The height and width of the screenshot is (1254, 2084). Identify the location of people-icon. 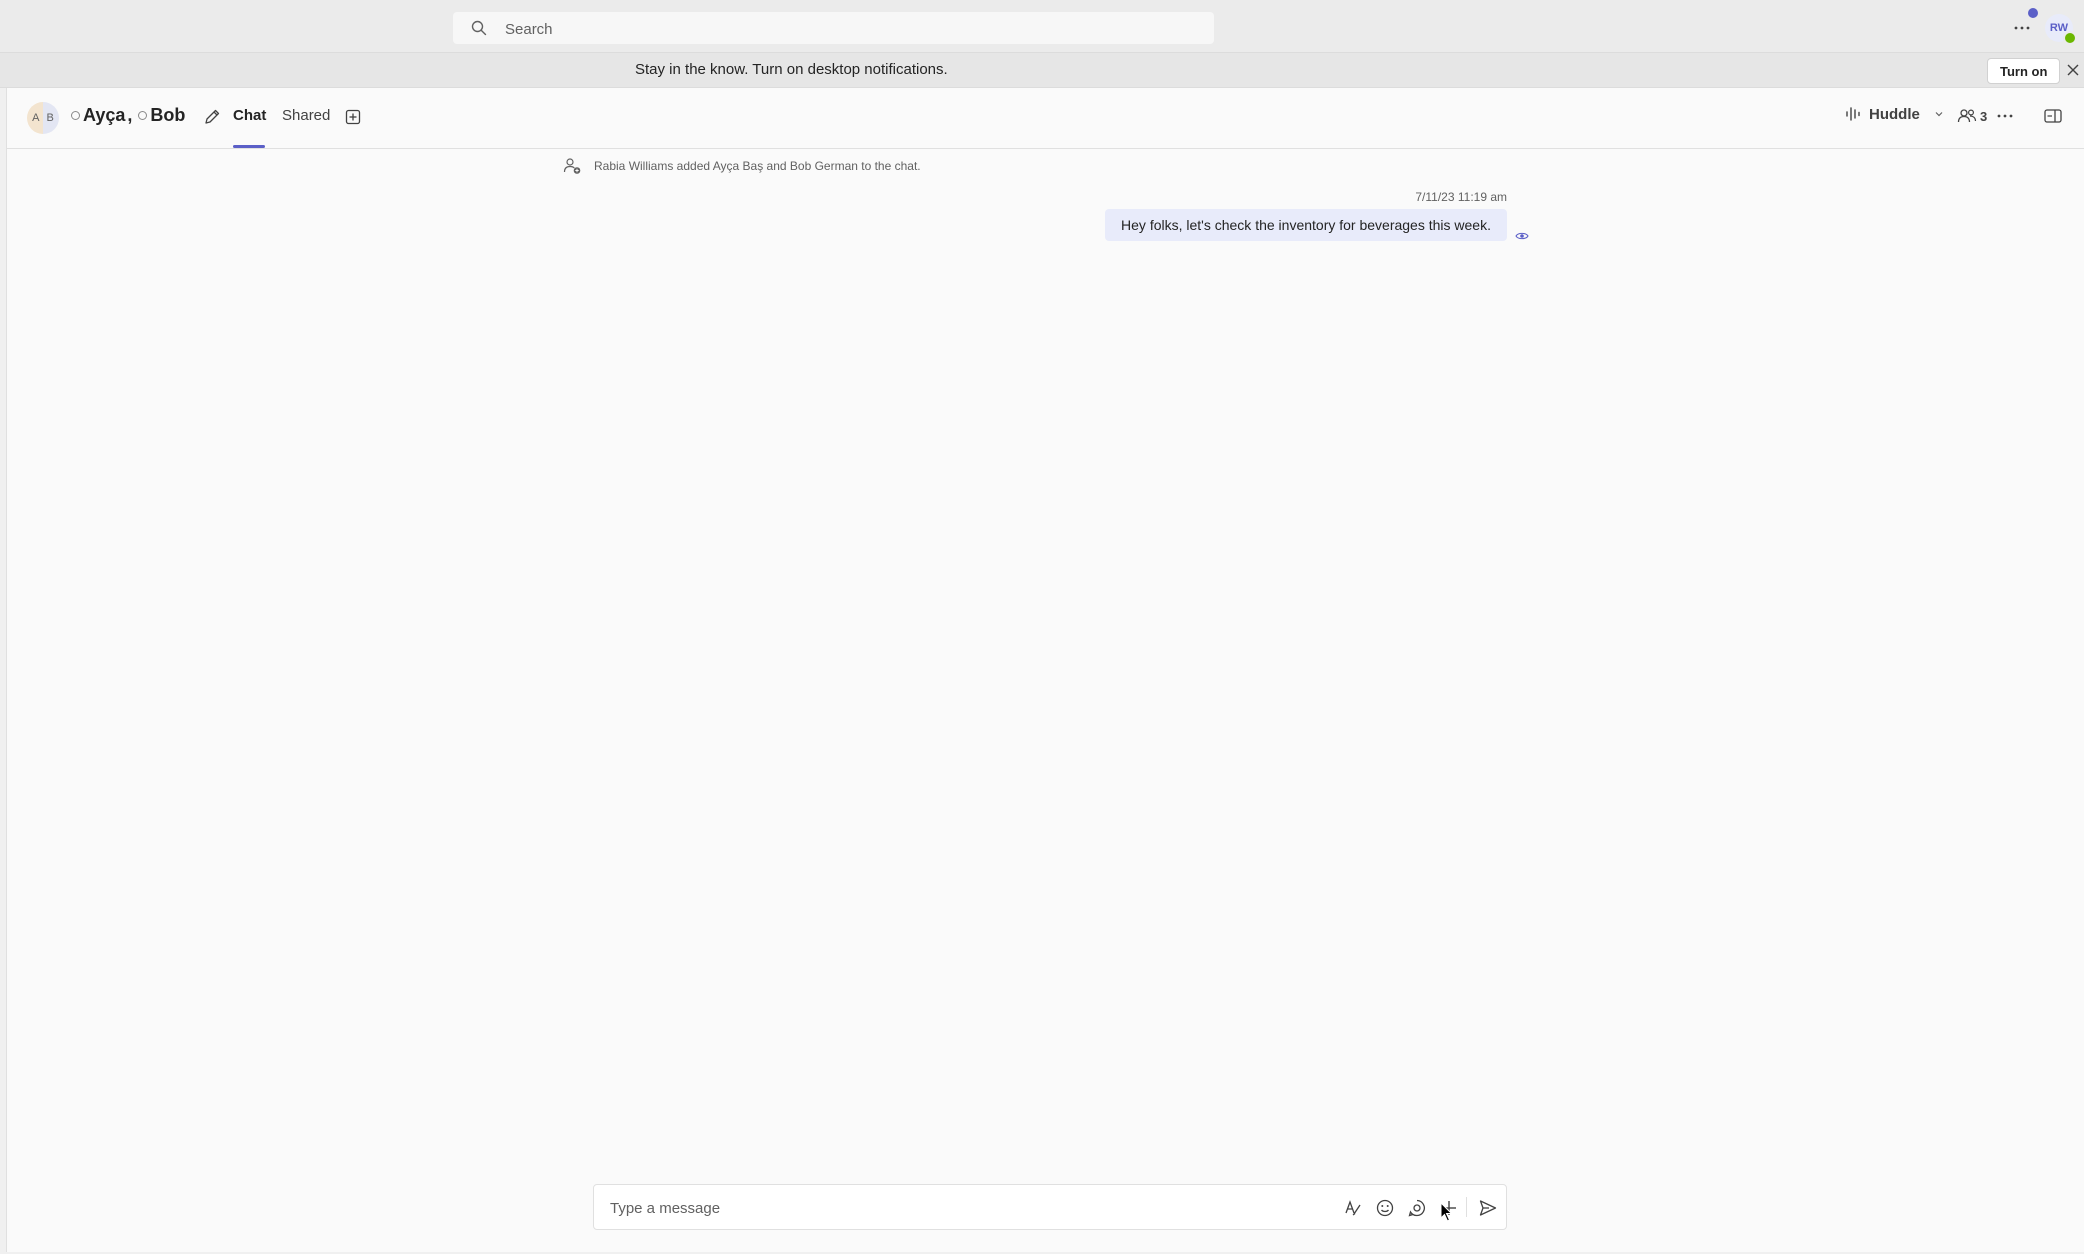
(1967, 116).